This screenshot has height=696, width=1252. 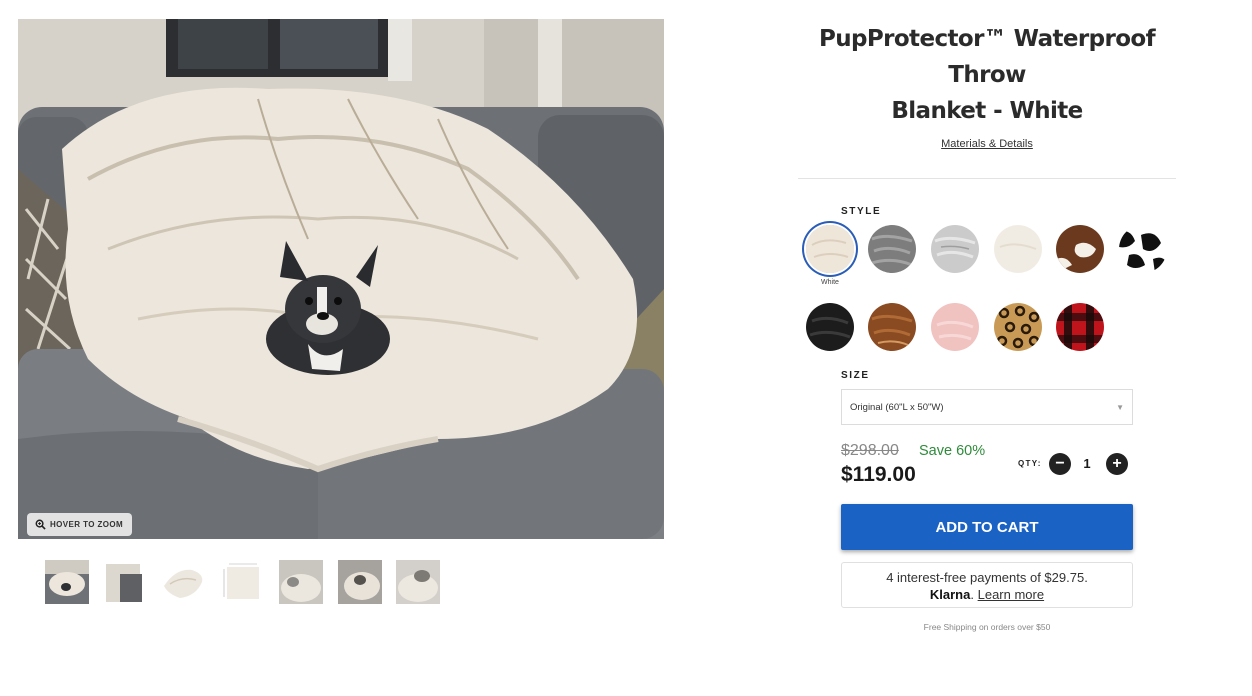 I want to click on gray-fur-swatch-icon, so click(x=892, y=249).